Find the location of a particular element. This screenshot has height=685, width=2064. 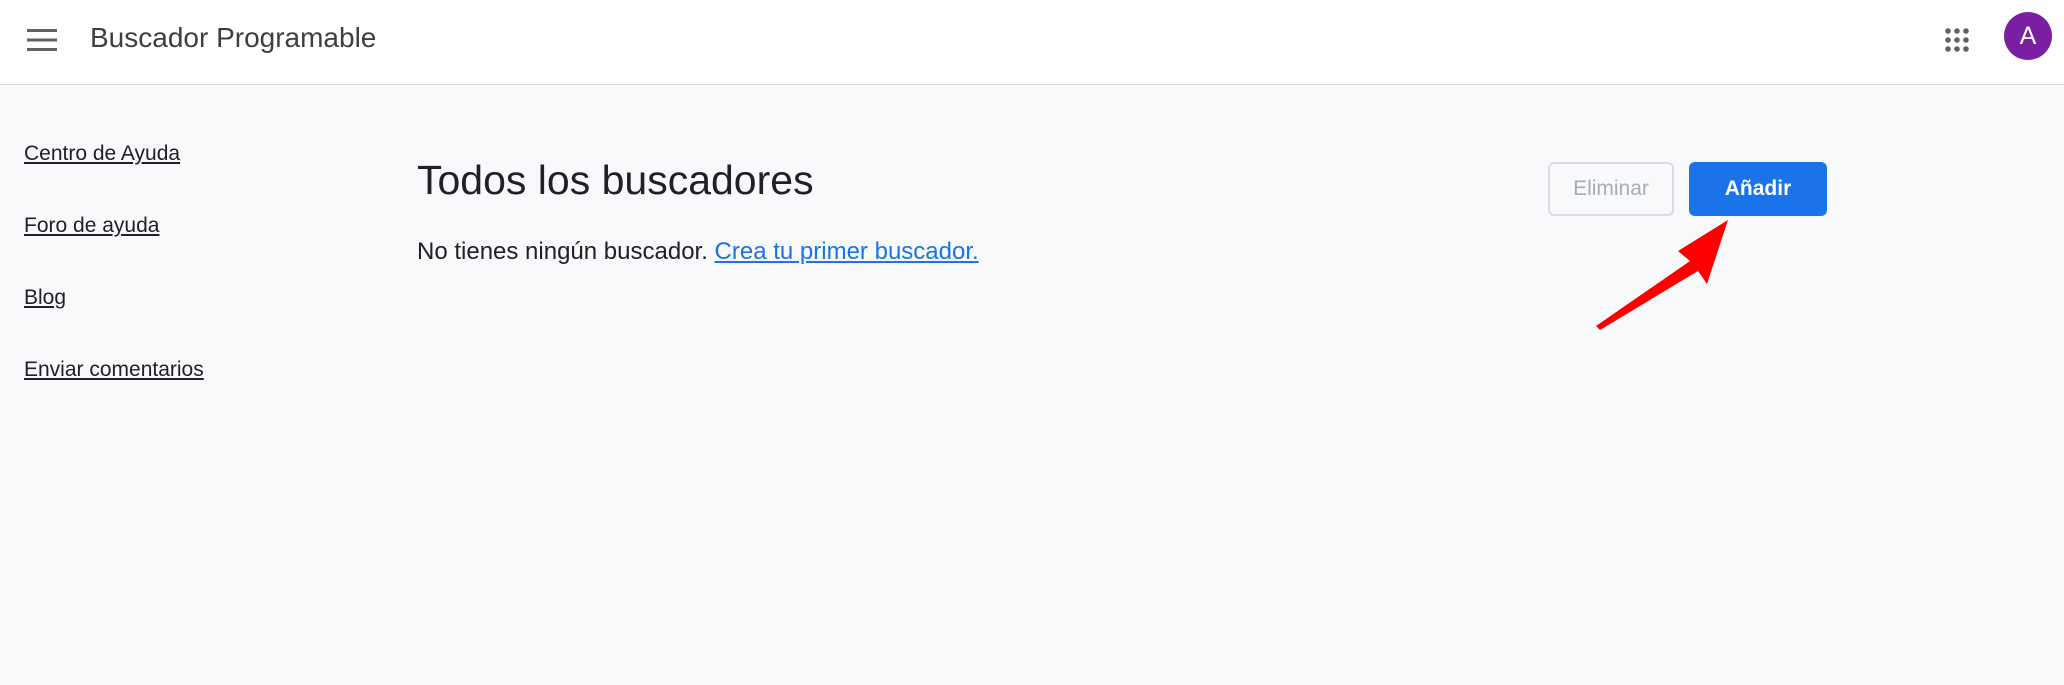

account-avatar: A is located at coordinates (2028, 36).